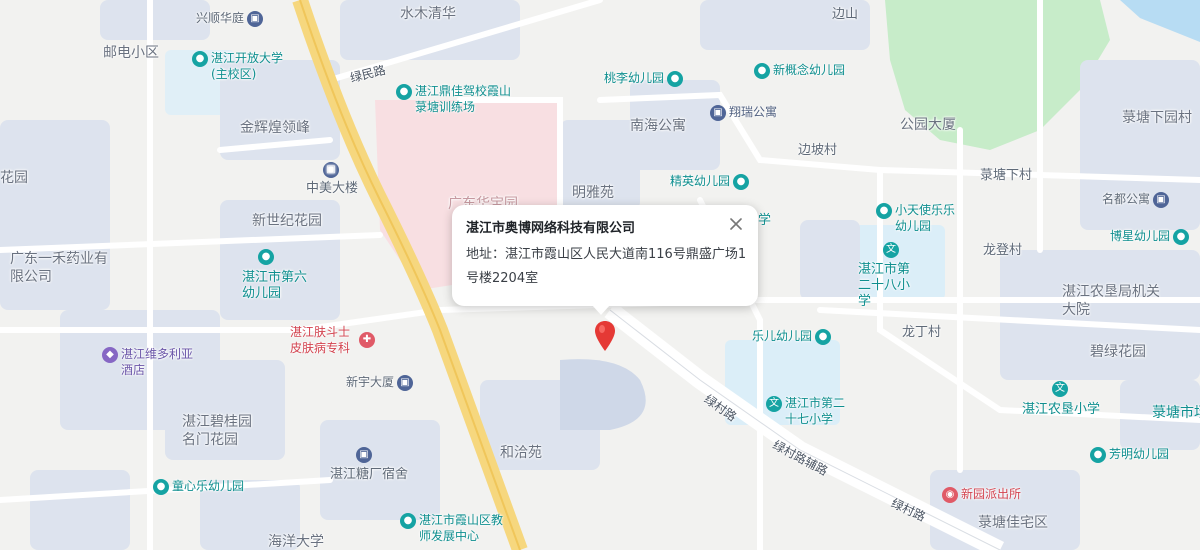 Image resolution: width=1200 pixels, height=550 pixels. I want to click on poi-label: 湛江维多利亚酒店, so click(157, 362).